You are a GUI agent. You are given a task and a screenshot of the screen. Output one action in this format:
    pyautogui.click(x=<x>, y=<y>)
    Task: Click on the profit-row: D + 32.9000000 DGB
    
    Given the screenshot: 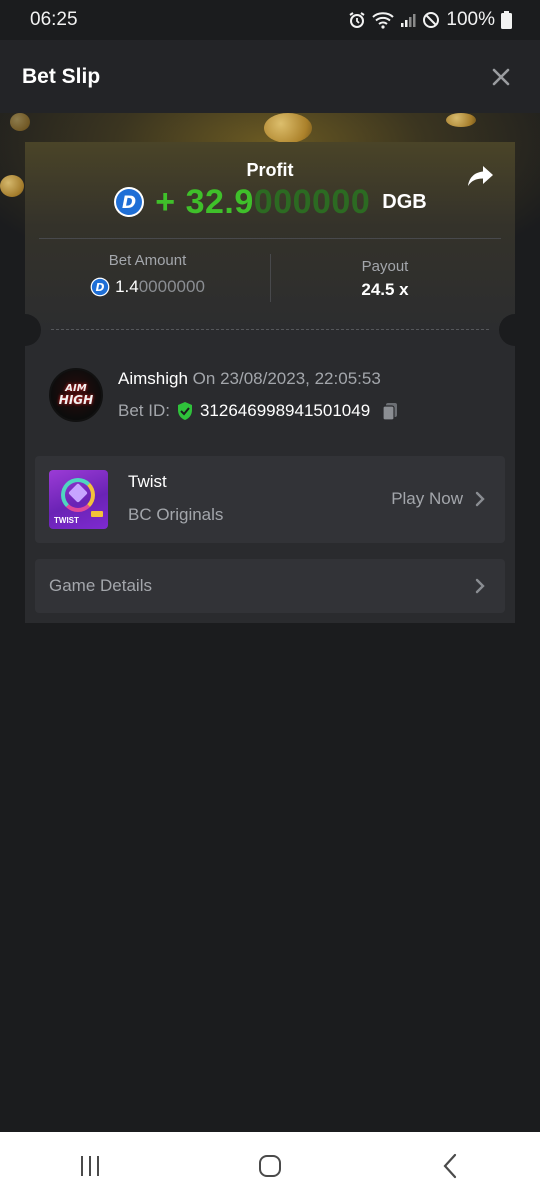 What is the action you would take?
    pyautogui.click(x=270, y=202)
    